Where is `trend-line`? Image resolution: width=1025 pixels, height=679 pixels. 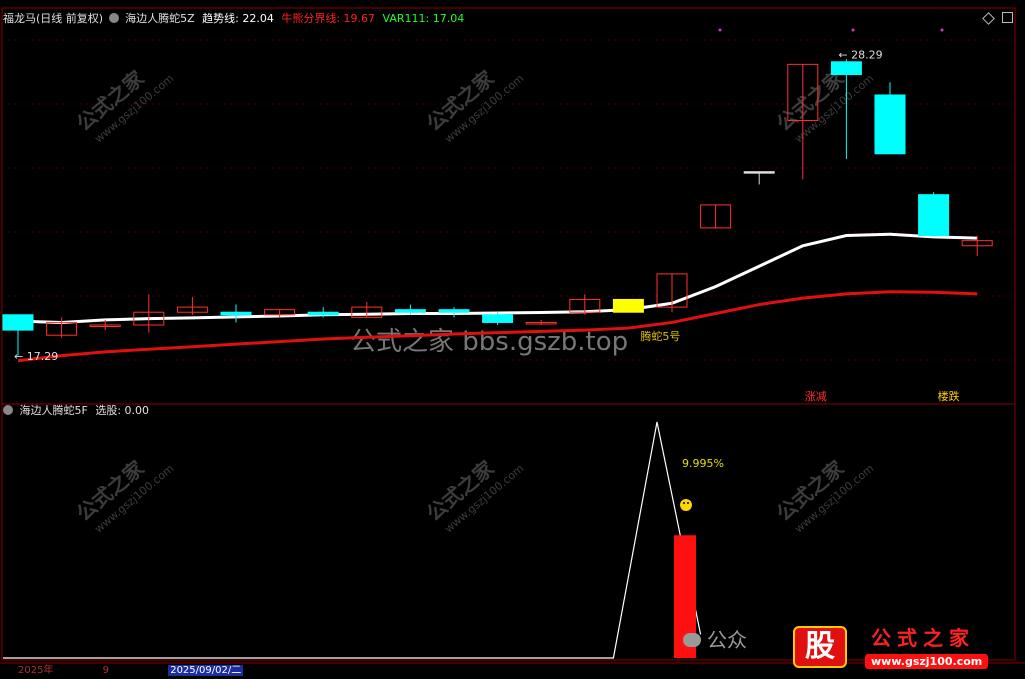 trend-line is located at coordinates (497, 278).